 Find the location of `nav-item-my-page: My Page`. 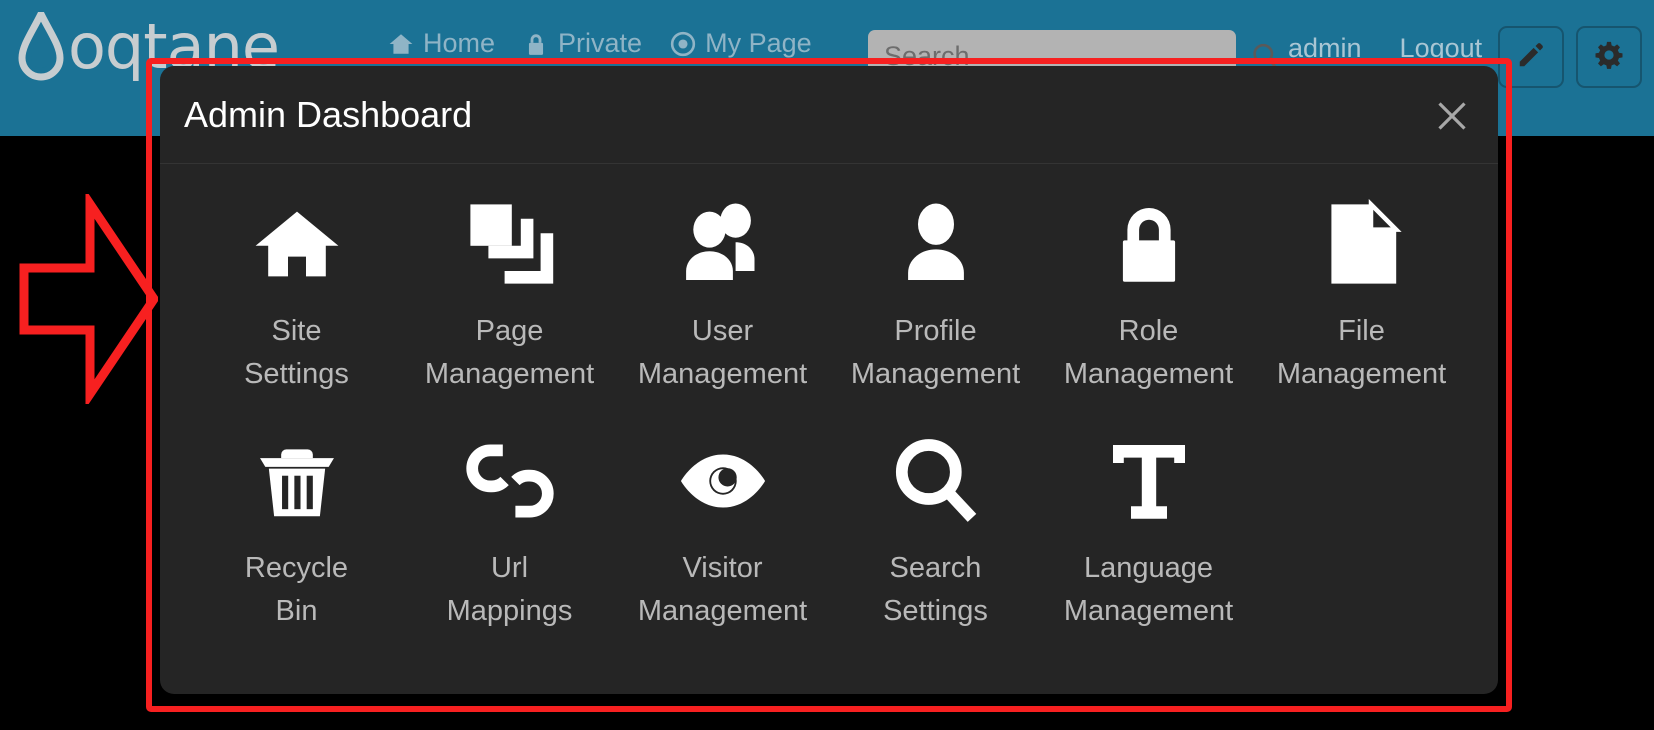

nav-item-my-page: My Page is located at coordinates (741, 43).